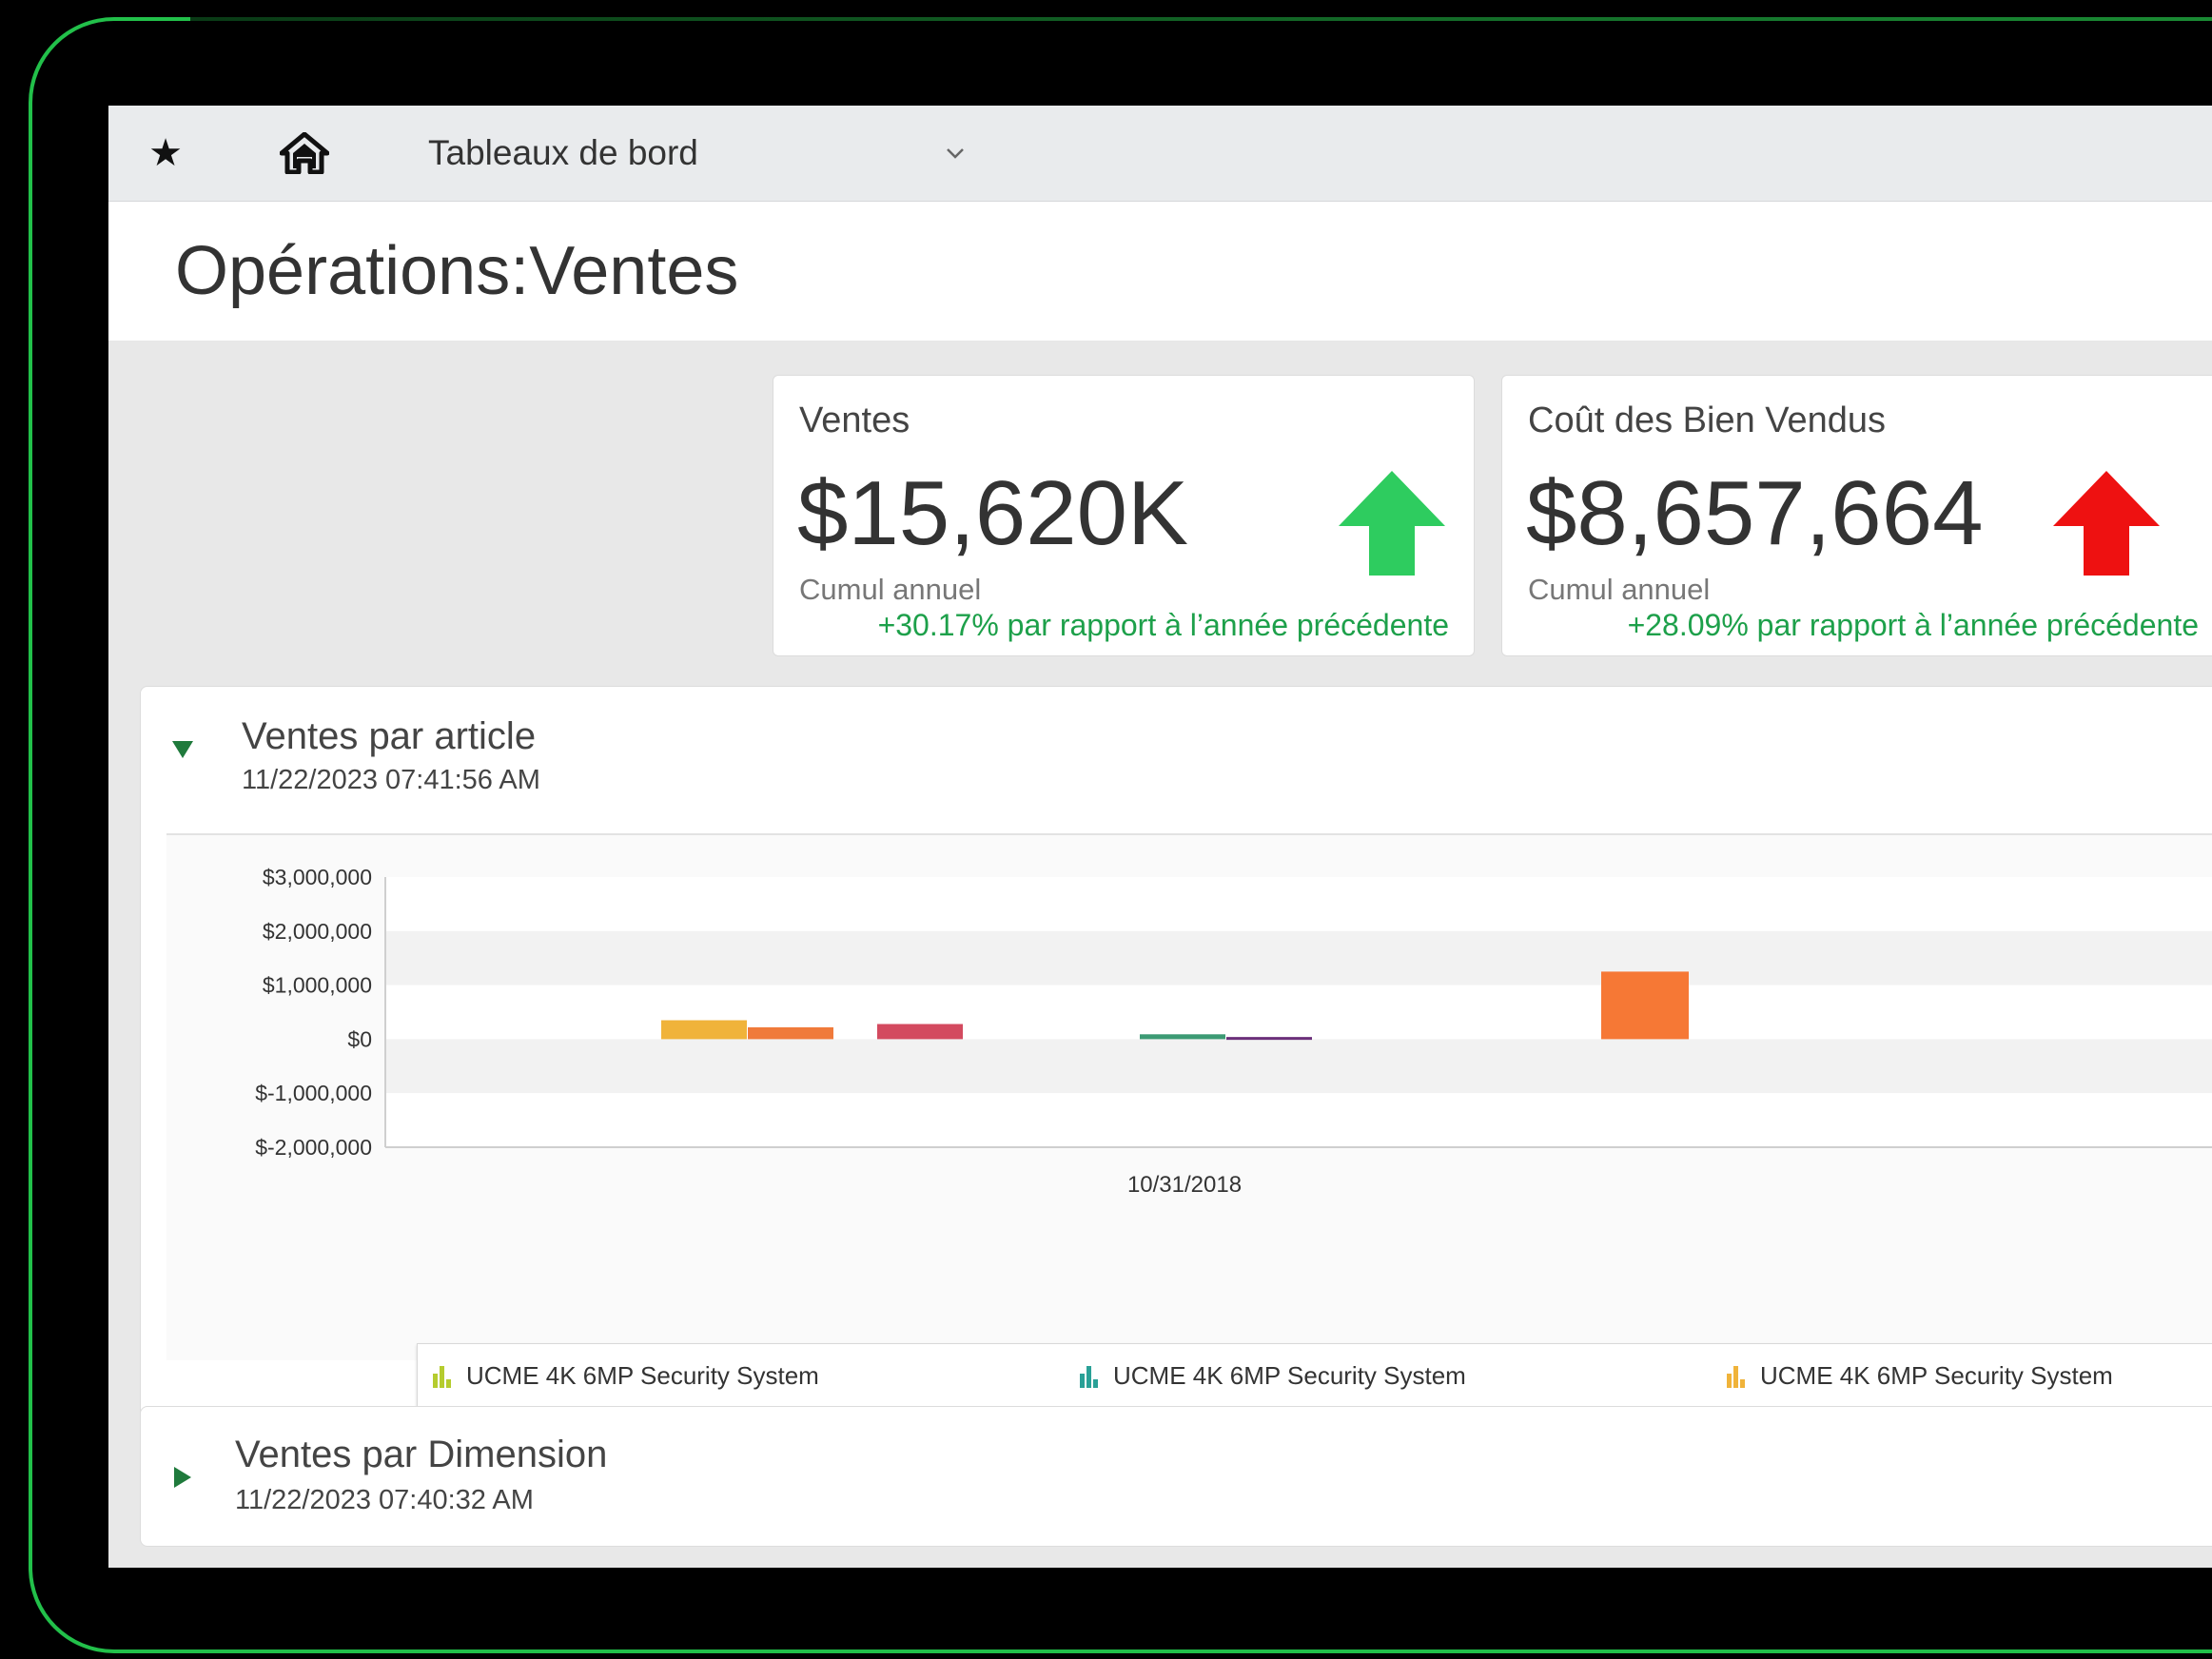 The image size is (2212, 1659). I want to click on page-title: Opérations:Ventes, so click(457, 271).